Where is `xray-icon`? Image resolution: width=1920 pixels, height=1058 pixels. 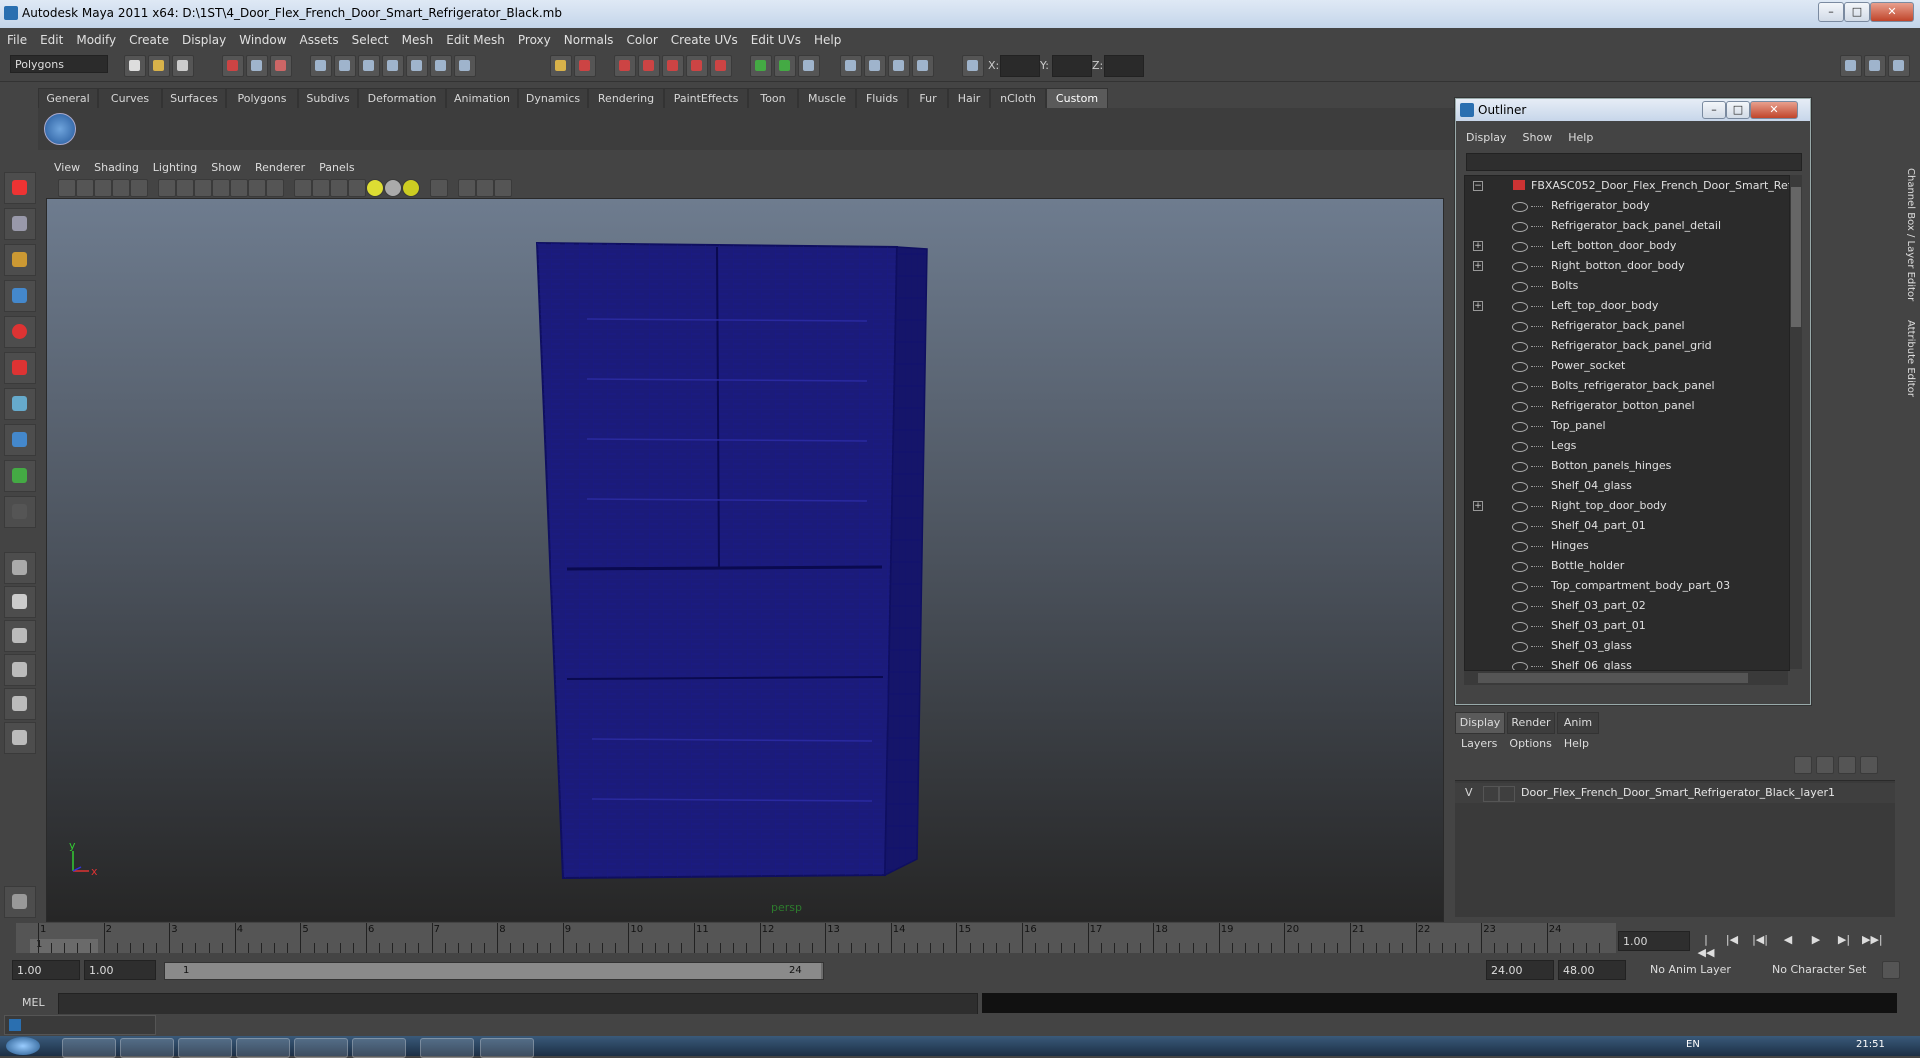 xray-icon is located at coordinates (467, 188).